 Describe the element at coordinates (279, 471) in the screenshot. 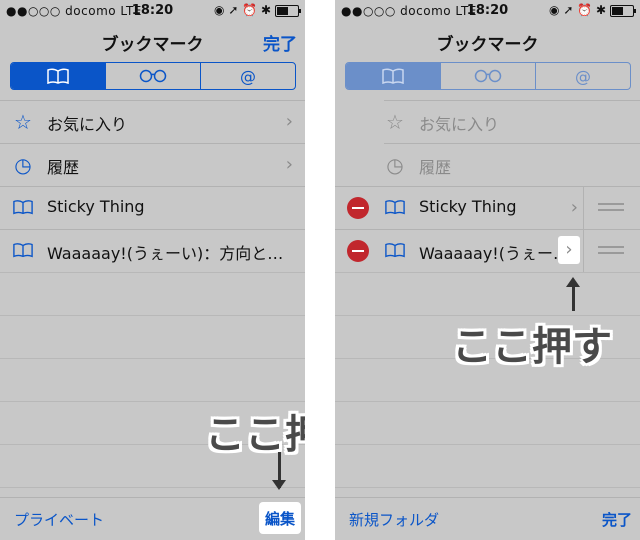

I see `arrow-down-icon` at that location.